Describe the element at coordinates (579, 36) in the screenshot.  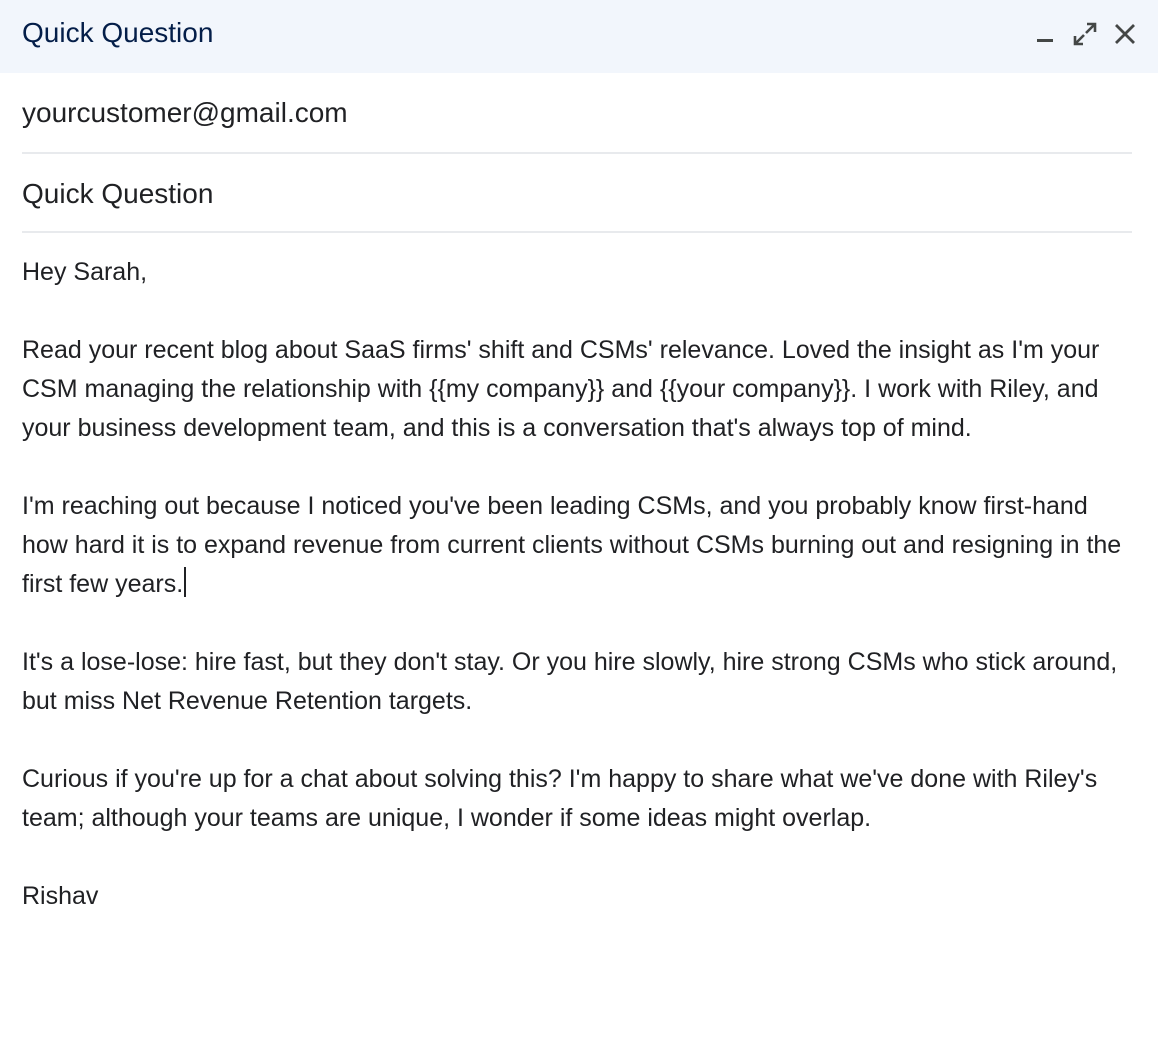
I see `compose-titlebar: Quick Question` at that location.